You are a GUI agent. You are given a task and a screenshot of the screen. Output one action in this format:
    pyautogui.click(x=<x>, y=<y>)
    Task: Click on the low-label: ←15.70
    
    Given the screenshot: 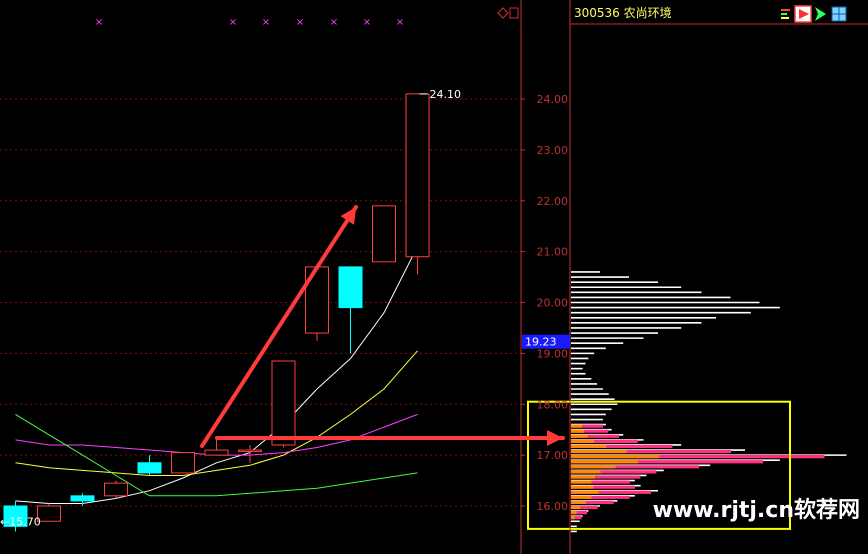 What is the action you would take?
    pyautogui.click(x=20, y=521)
    